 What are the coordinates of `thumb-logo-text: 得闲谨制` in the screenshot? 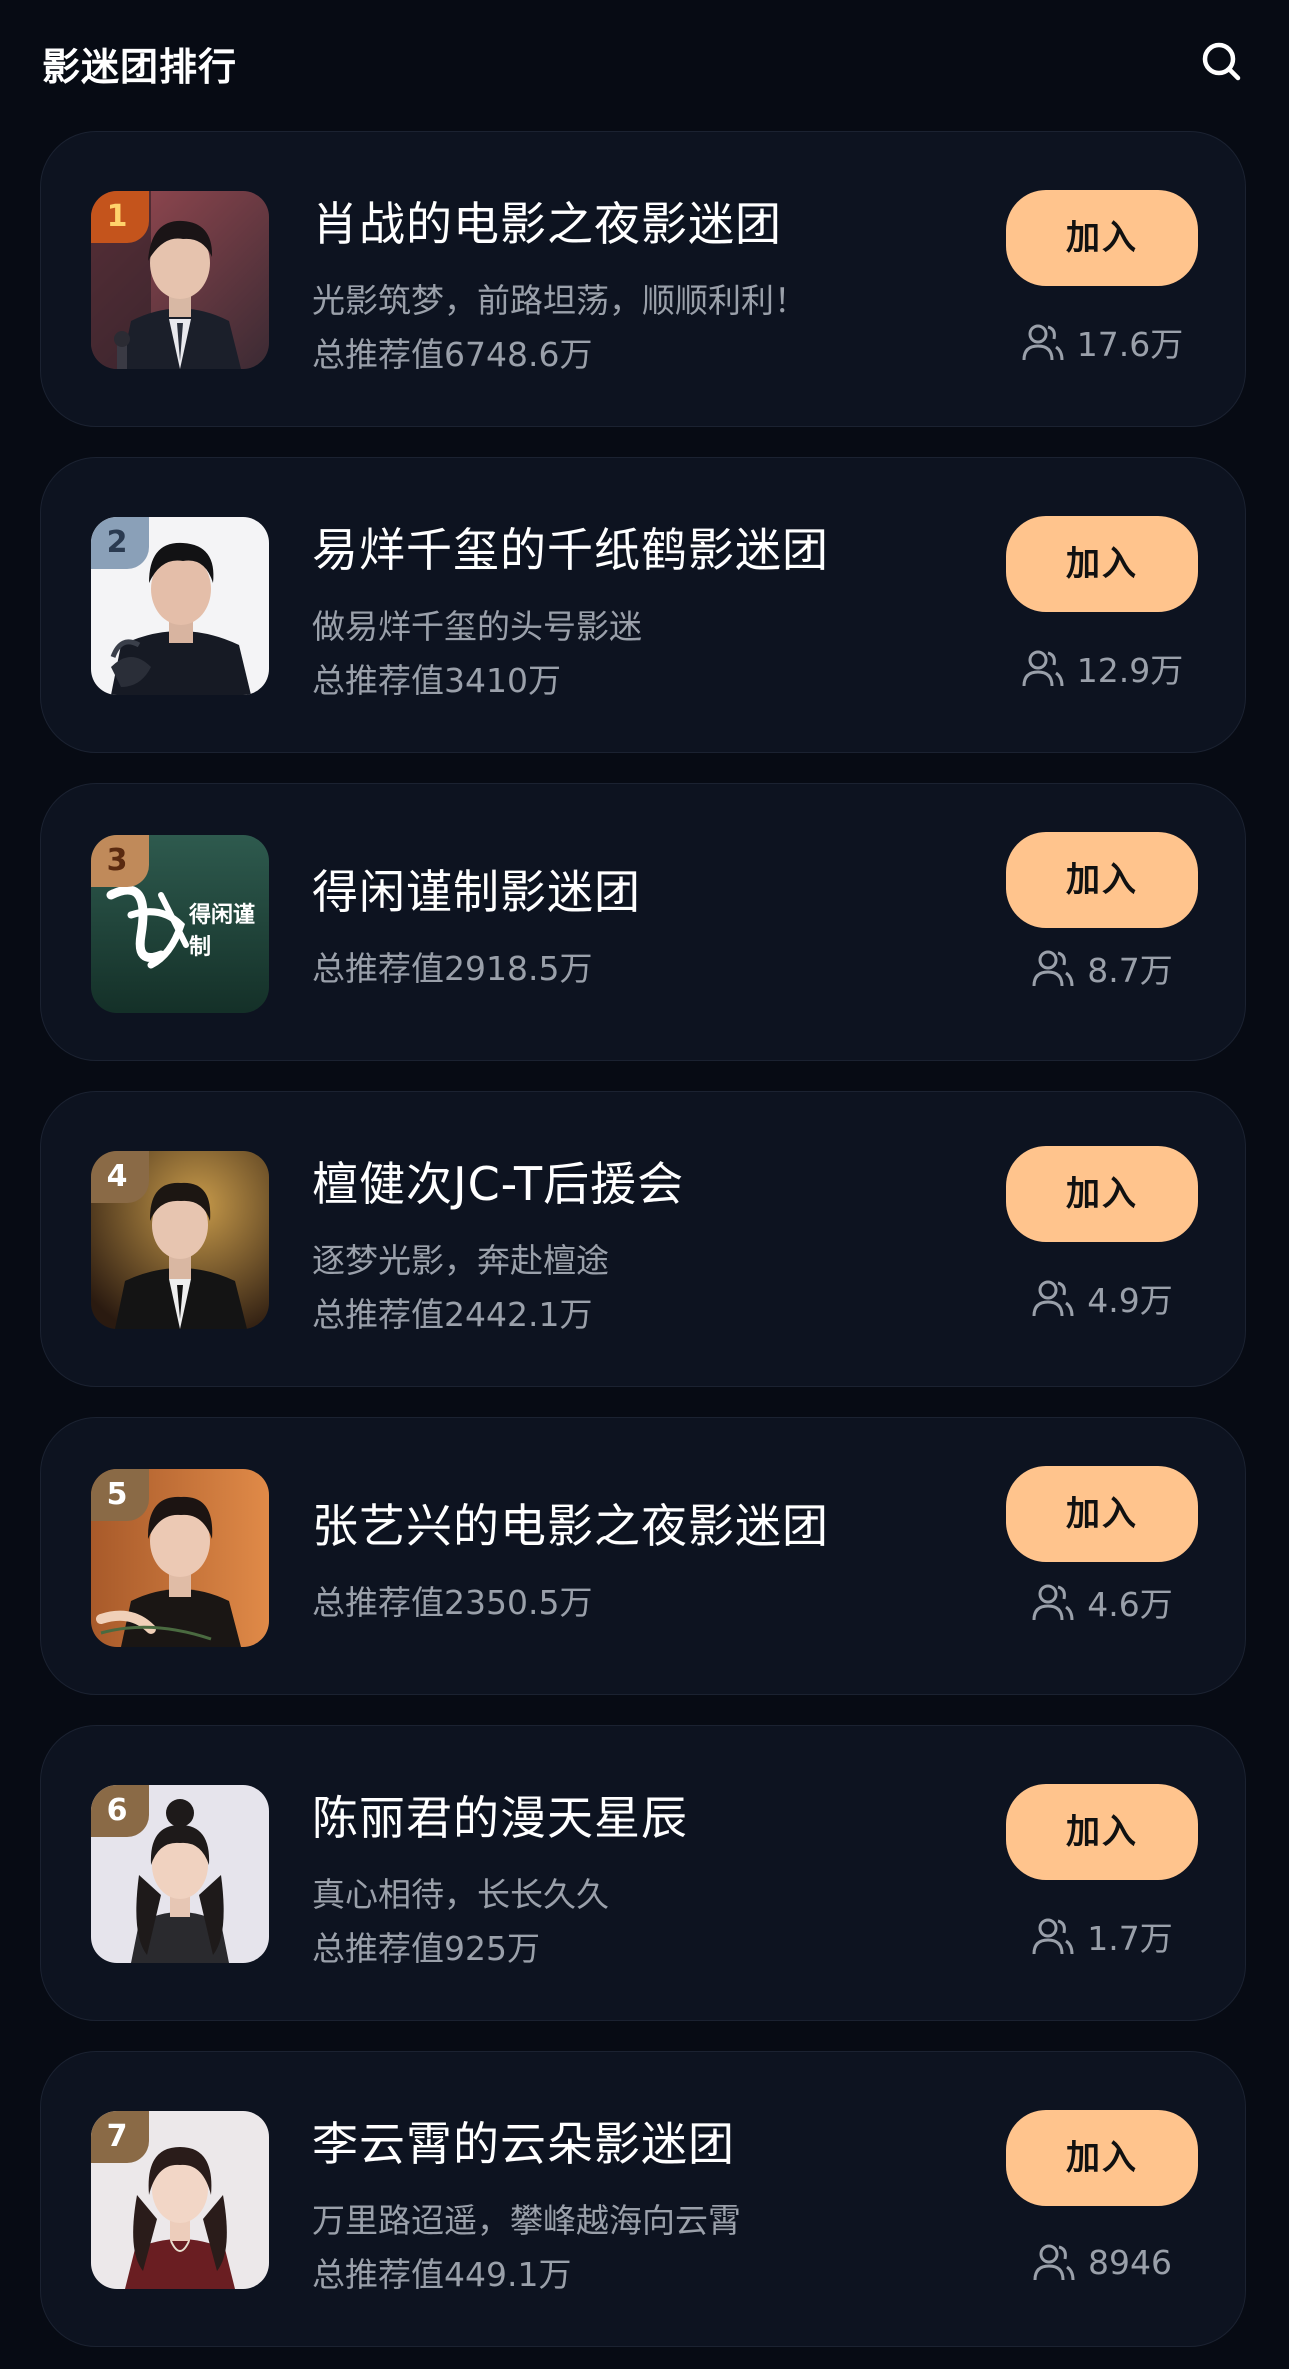 It's located at (222, 931).